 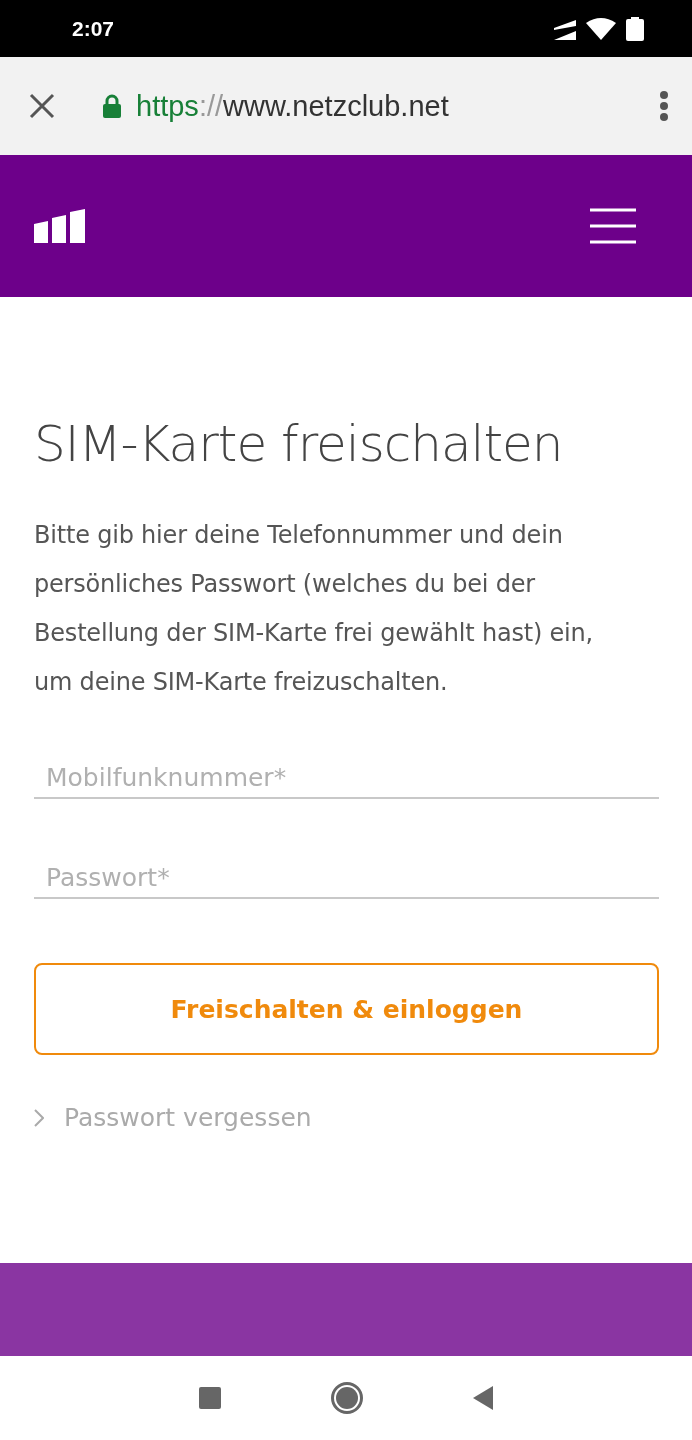 I want to click on wifi-icon, so click(x=601, y=28).